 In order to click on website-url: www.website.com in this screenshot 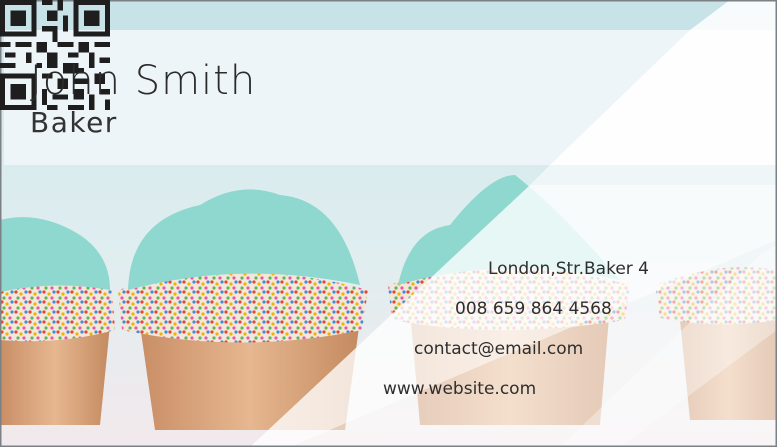, I will do `click(460, 389)`.